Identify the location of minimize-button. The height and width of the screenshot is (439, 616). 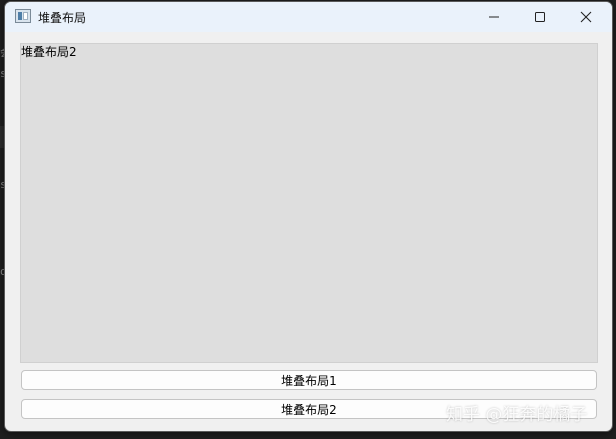
(494, 17).